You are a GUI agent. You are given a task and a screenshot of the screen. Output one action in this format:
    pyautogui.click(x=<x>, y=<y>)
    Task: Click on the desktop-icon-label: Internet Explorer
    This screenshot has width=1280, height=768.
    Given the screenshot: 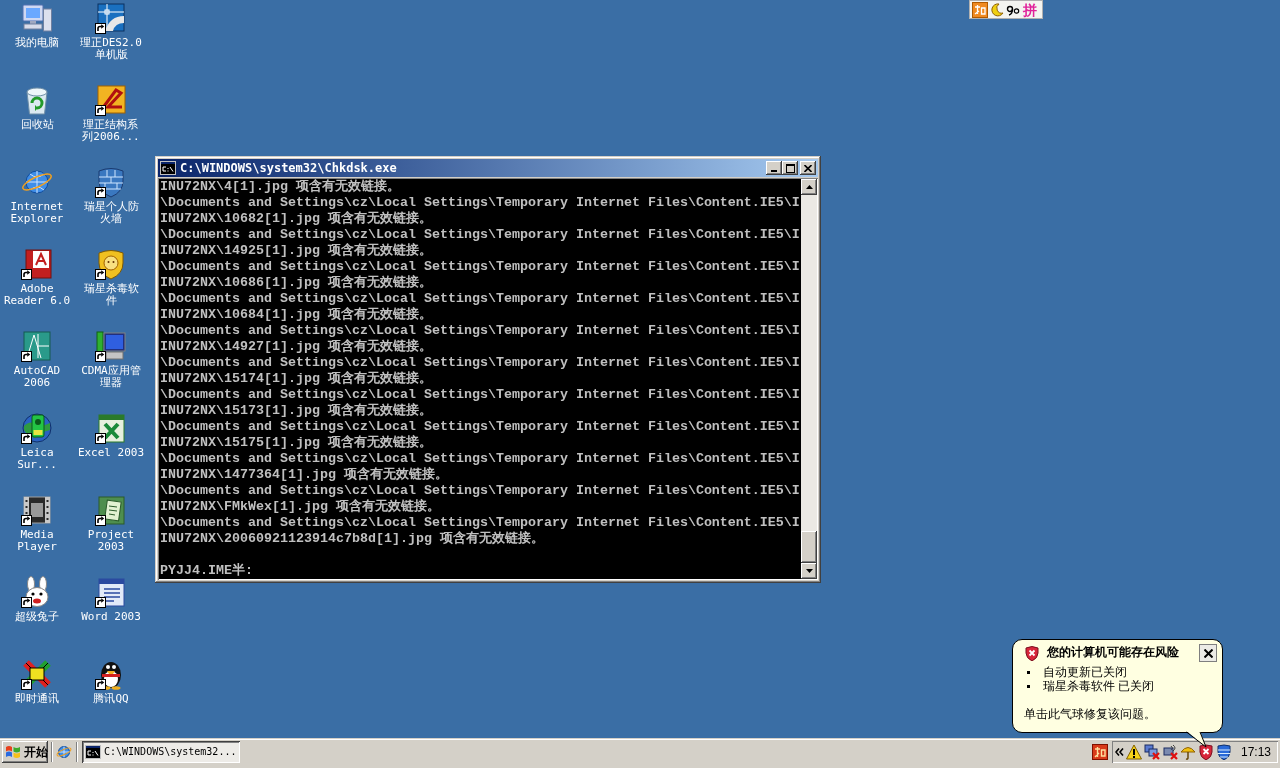 What is the action you would take?
    pyautogui.click(x=37, y=213)
    